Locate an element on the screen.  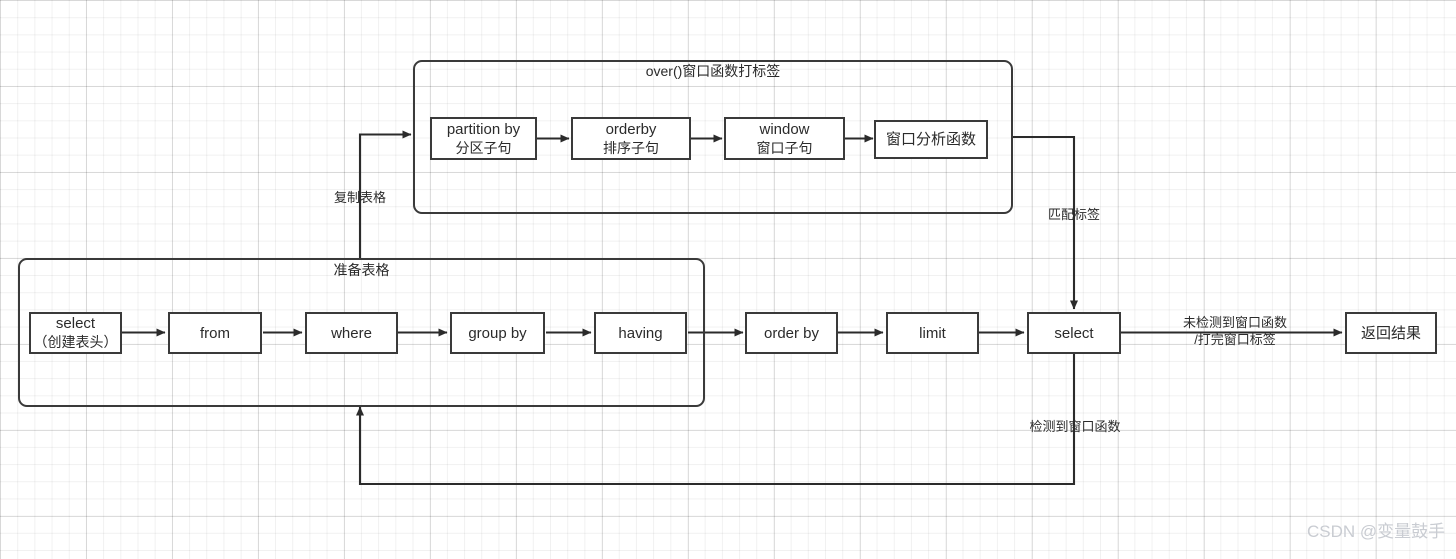
node-partition-by-line1: partition by is located at coordinates (483, 129).